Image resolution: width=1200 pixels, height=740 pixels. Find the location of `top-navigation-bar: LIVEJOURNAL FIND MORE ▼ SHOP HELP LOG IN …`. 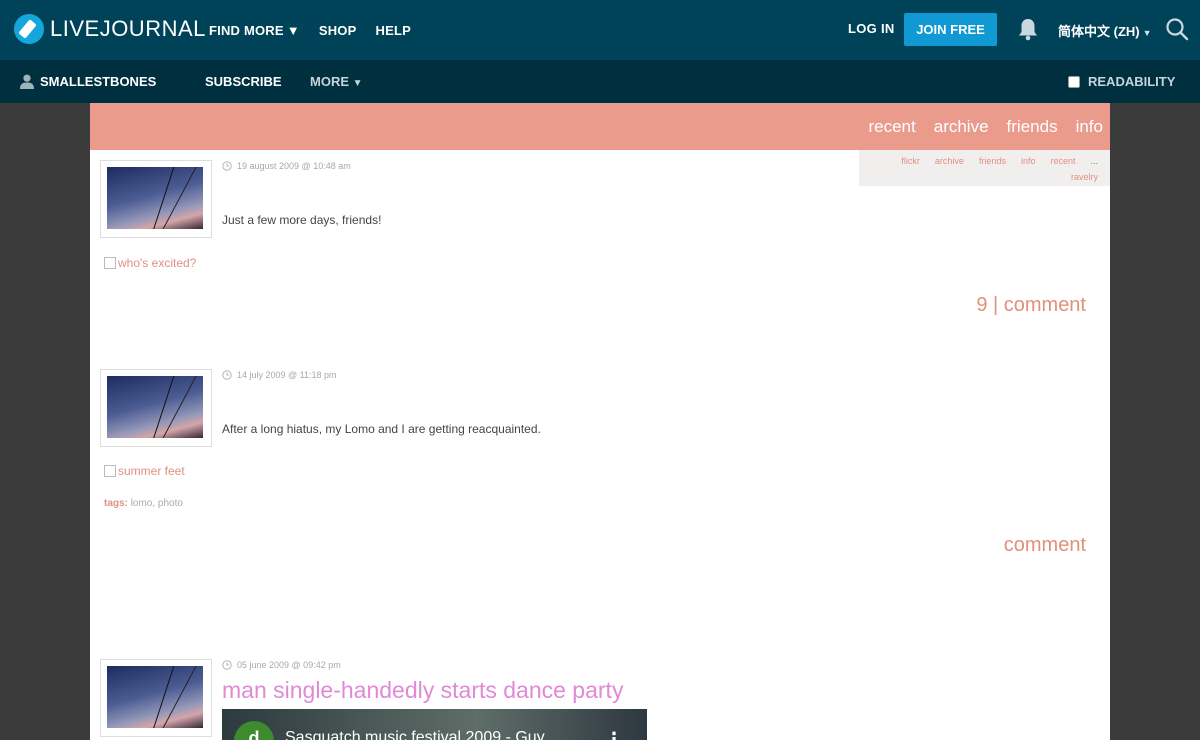

top-navigation-bar: LIVEJOURNAL FIND MORE ▼ SHOP HELP LOG IN … is located at coordinates (600, 30).